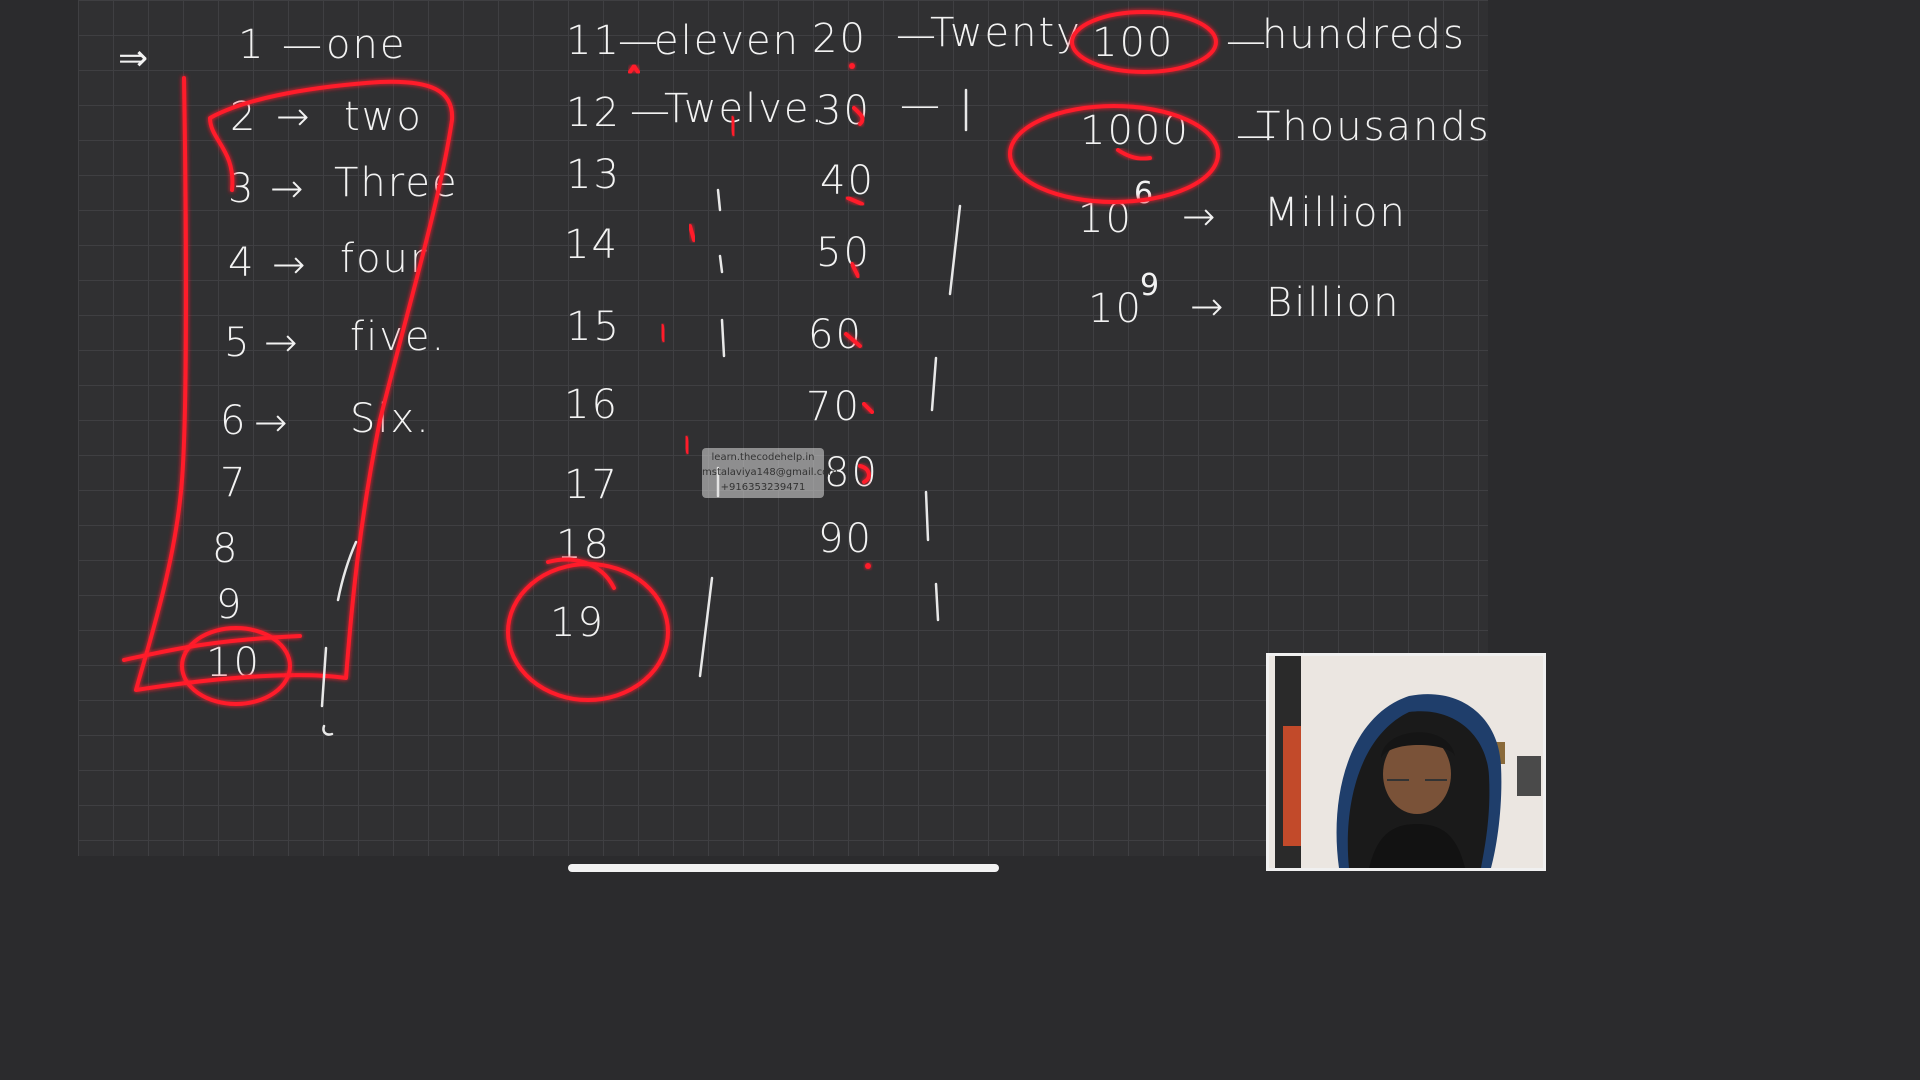  What do you see at coordinates (763, 457) in the screenshot?
I see `watermark-site: learn.thecodehelp.in` at bounding box center [763, 457].